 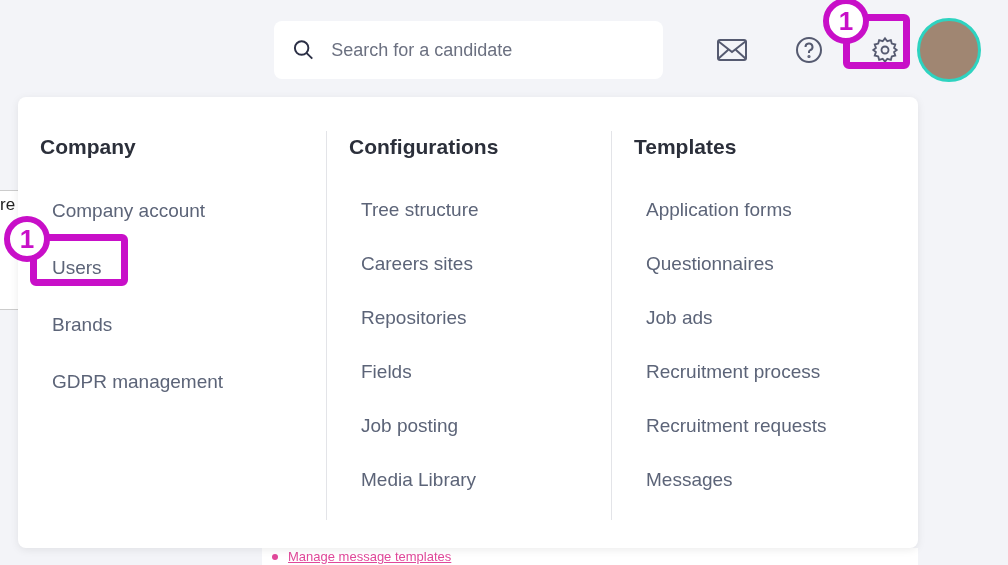 I want to click on menu-item: Job ads, so click(x=782, y=318).